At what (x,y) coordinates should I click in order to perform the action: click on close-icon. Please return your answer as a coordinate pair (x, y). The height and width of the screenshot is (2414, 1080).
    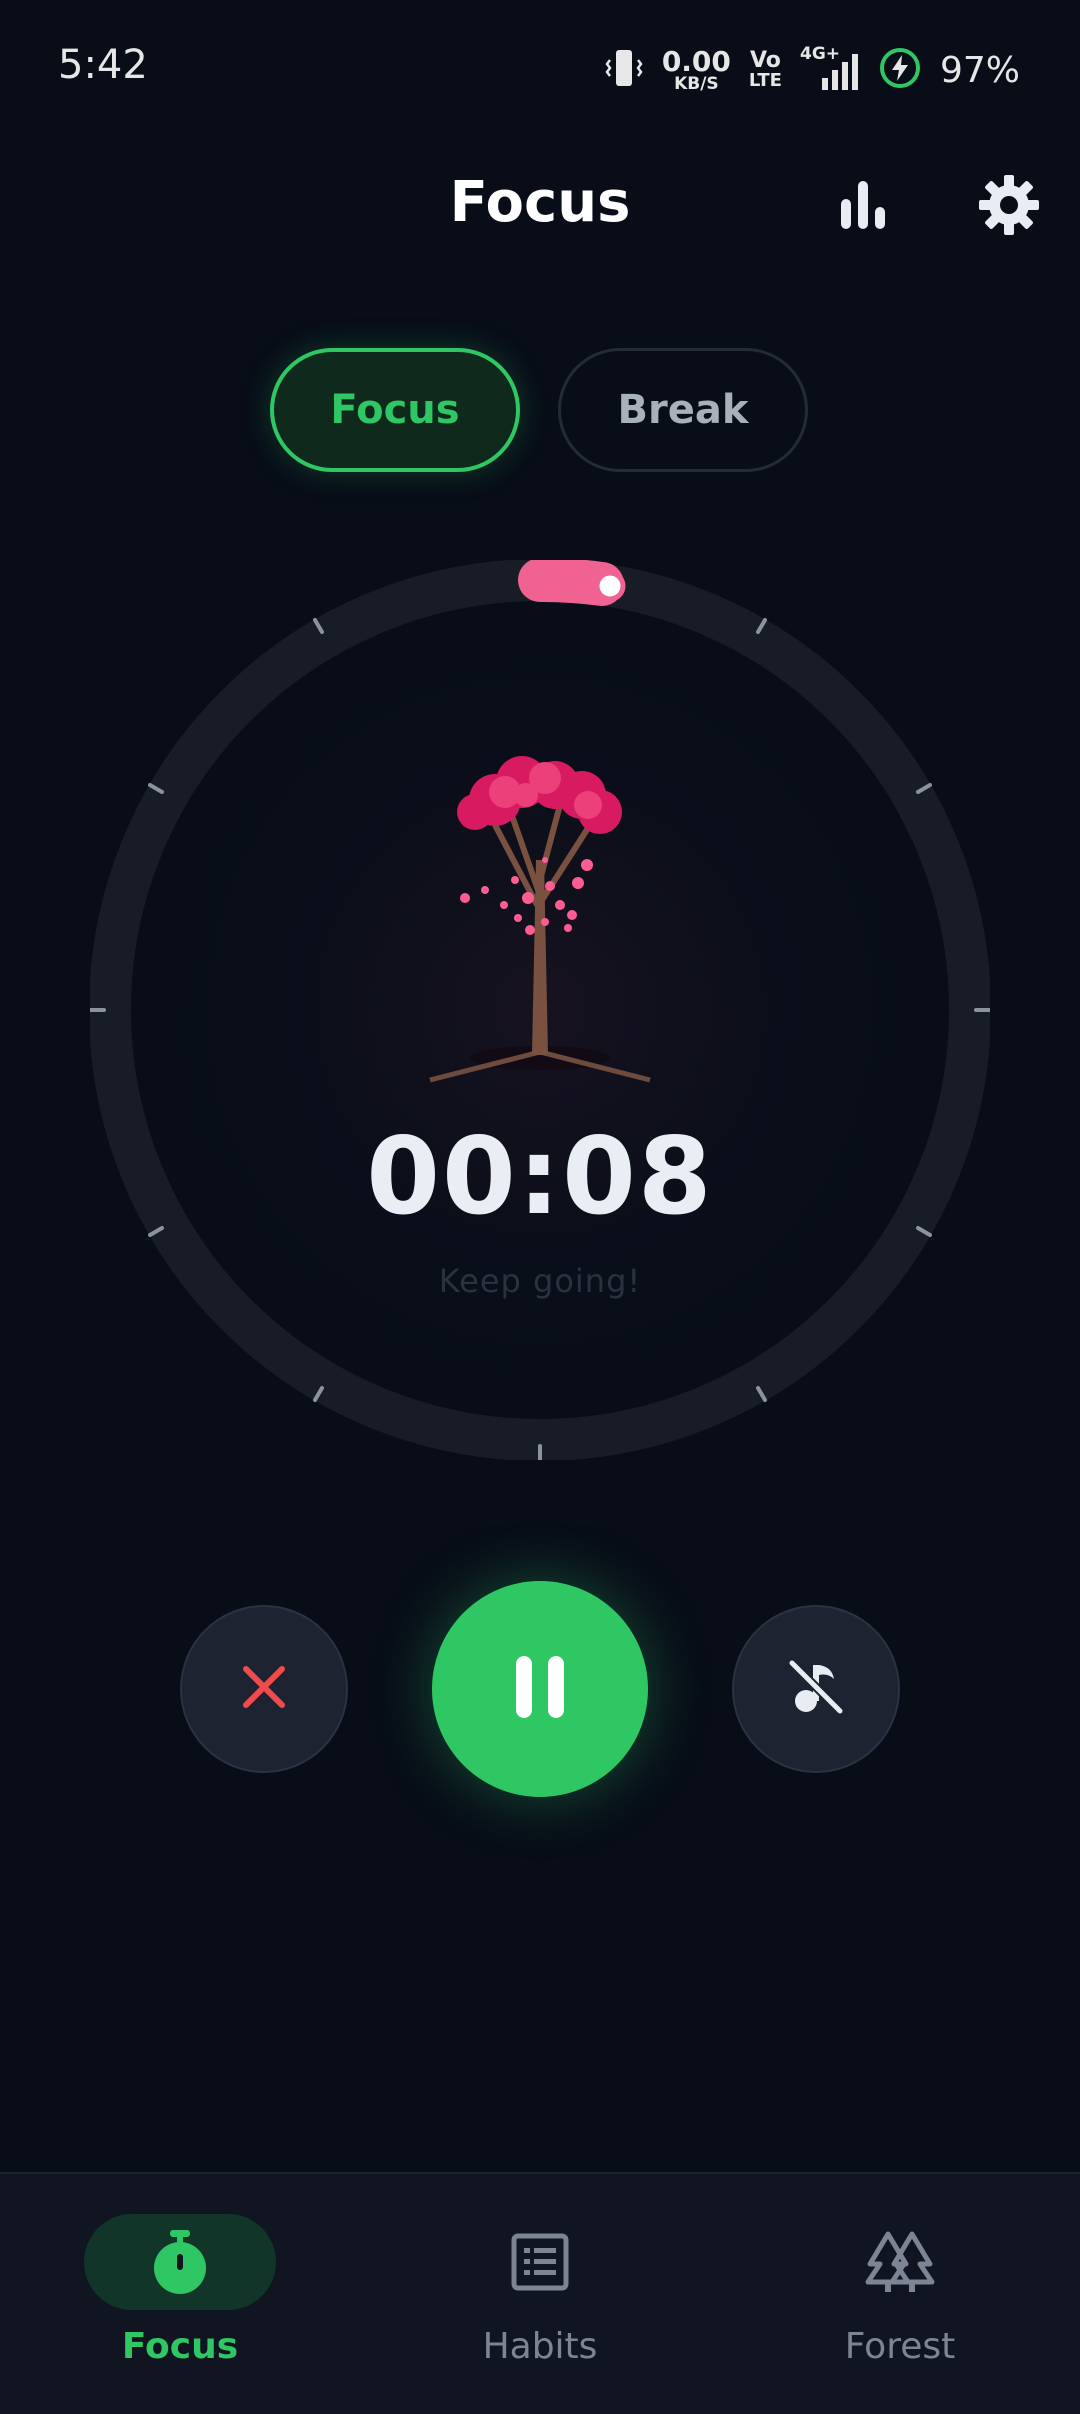
    Looking at the image, I should click on (264, 1689).